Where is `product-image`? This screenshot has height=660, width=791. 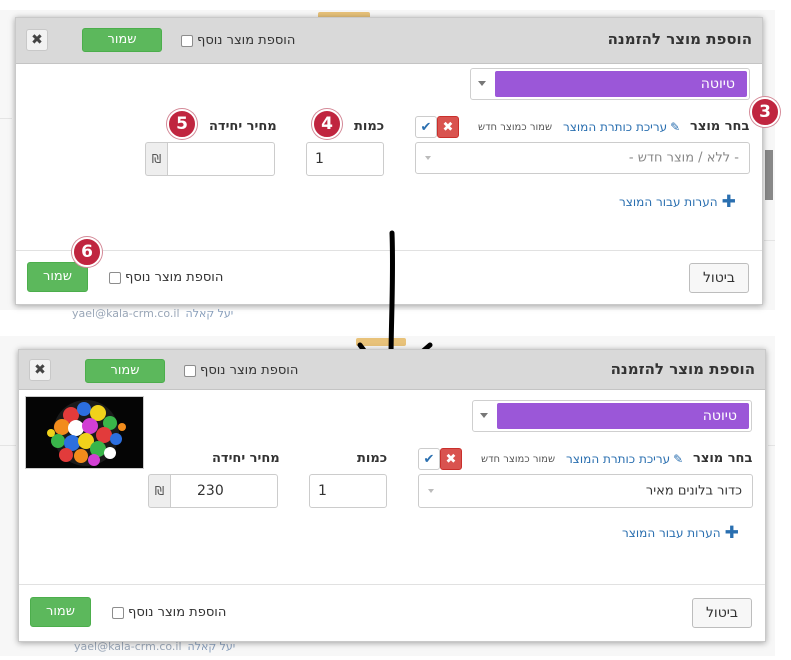 product-image is located at coordinates (84, 432).